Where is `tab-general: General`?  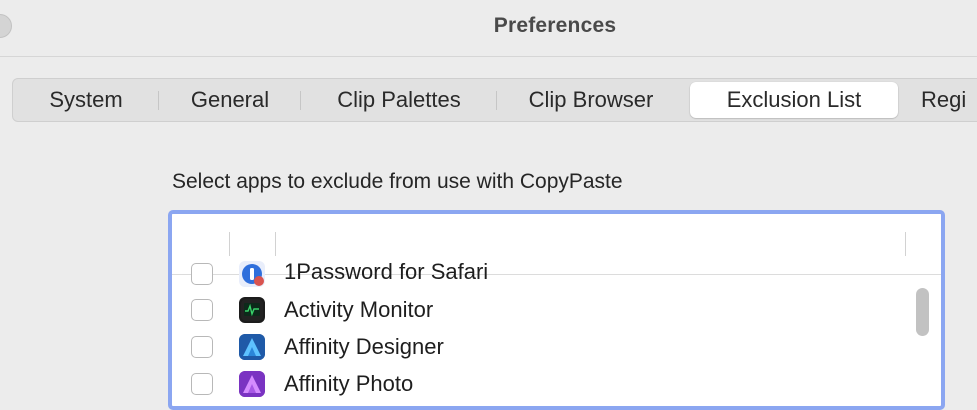 tab-general: General is located at coordinates (230, 100).